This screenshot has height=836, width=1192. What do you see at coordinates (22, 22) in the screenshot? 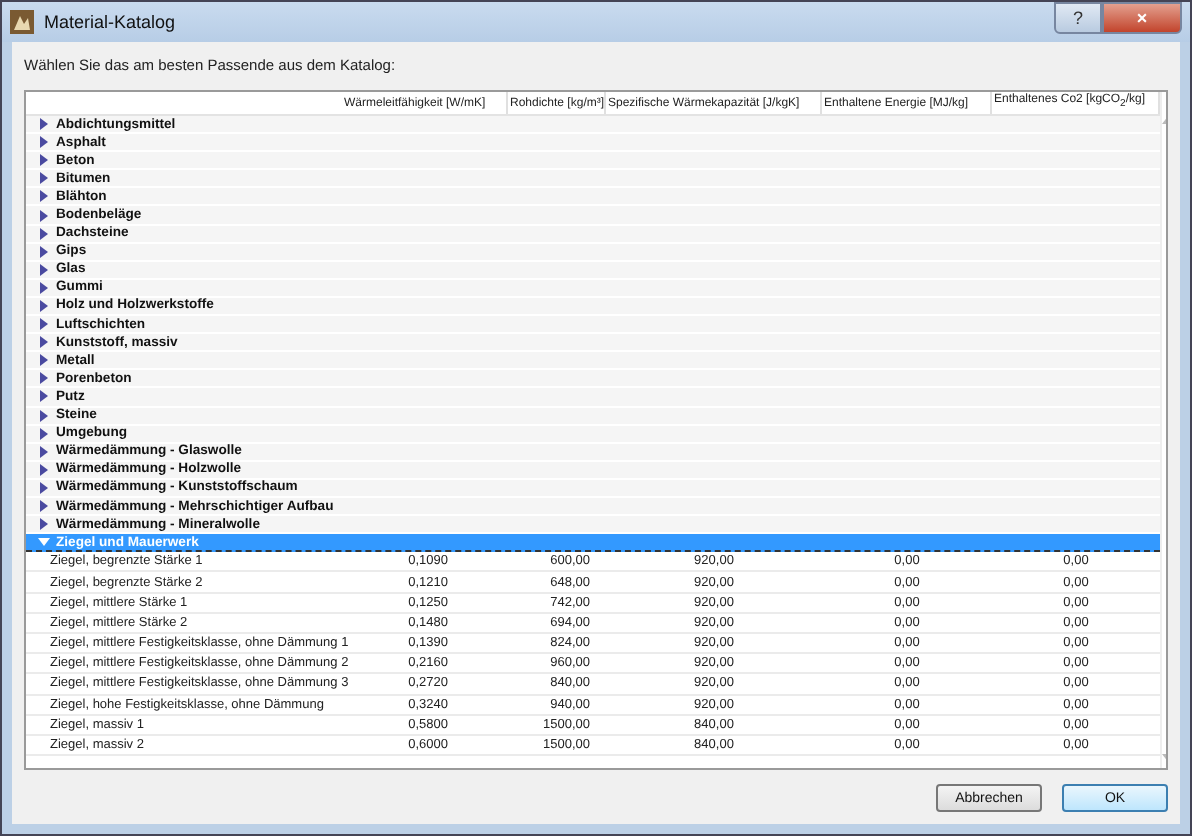
I see `app-icon` at bounding box center [22, 22].